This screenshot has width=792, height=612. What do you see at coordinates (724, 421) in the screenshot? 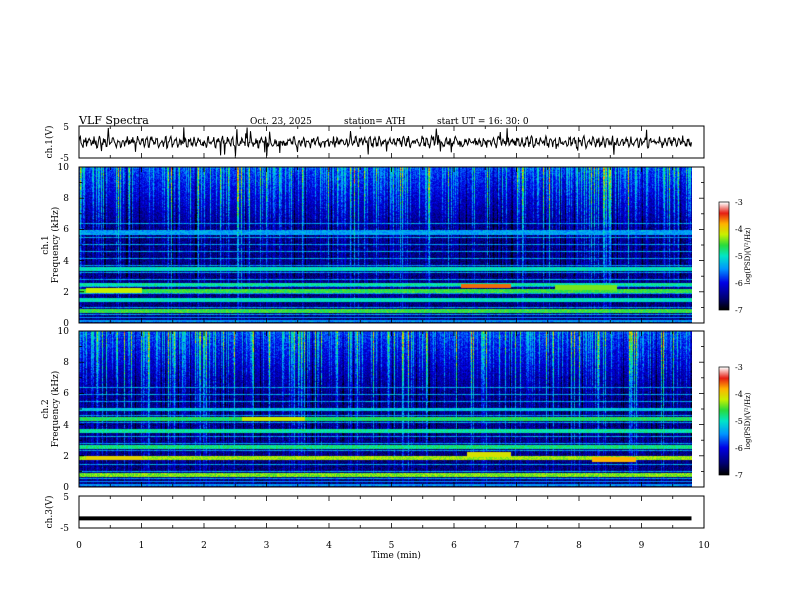
I see `ch2-colorbar` at bounding box center [724, 421].